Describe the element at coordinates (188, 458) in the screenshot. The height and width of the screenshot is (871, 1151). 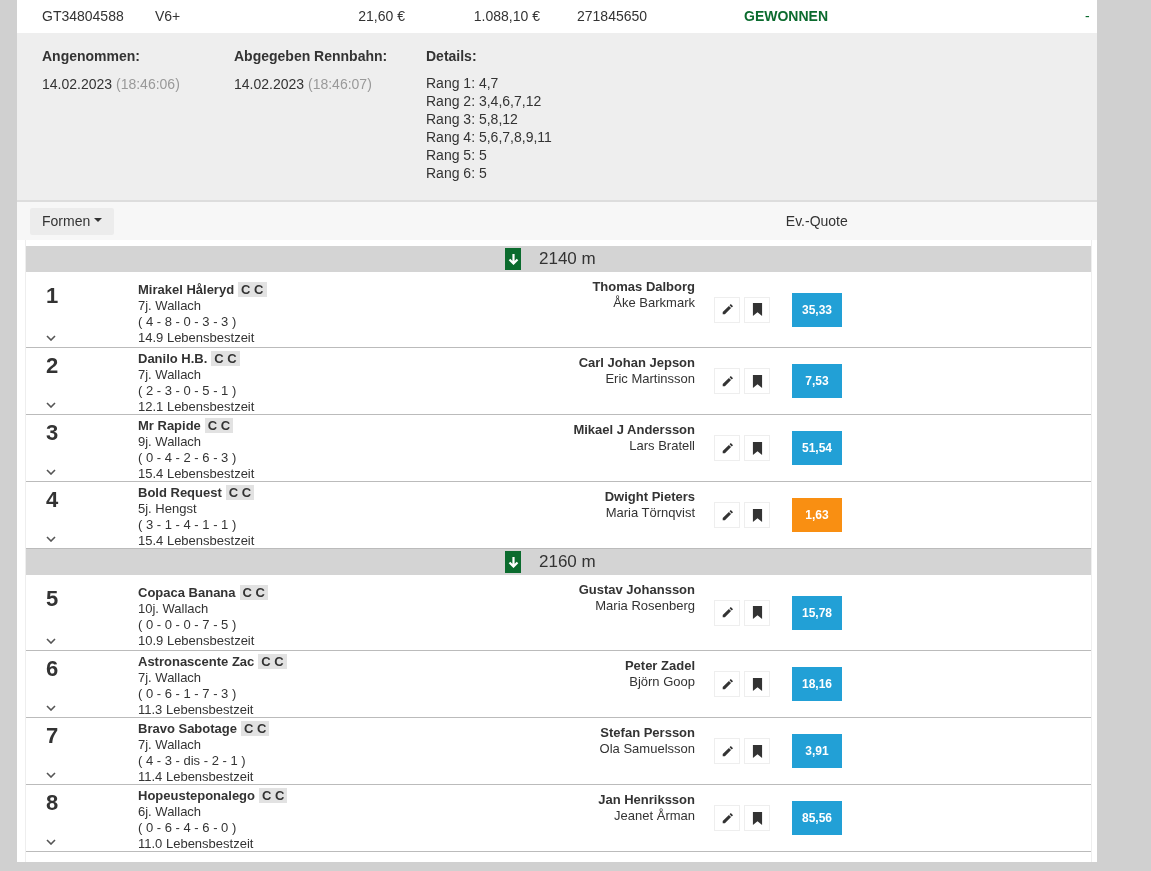
I see `form-sequence: ( 0 - 4 - 2 - 6 - 3 )` at that location.